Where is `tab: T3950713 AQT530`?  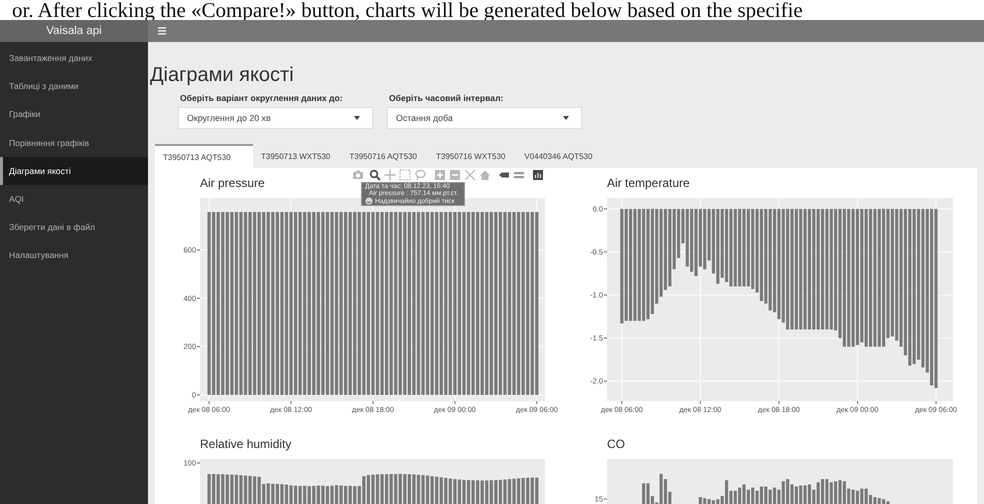
tab: T3950713 AQT530 is located at coordinates (204, 156).